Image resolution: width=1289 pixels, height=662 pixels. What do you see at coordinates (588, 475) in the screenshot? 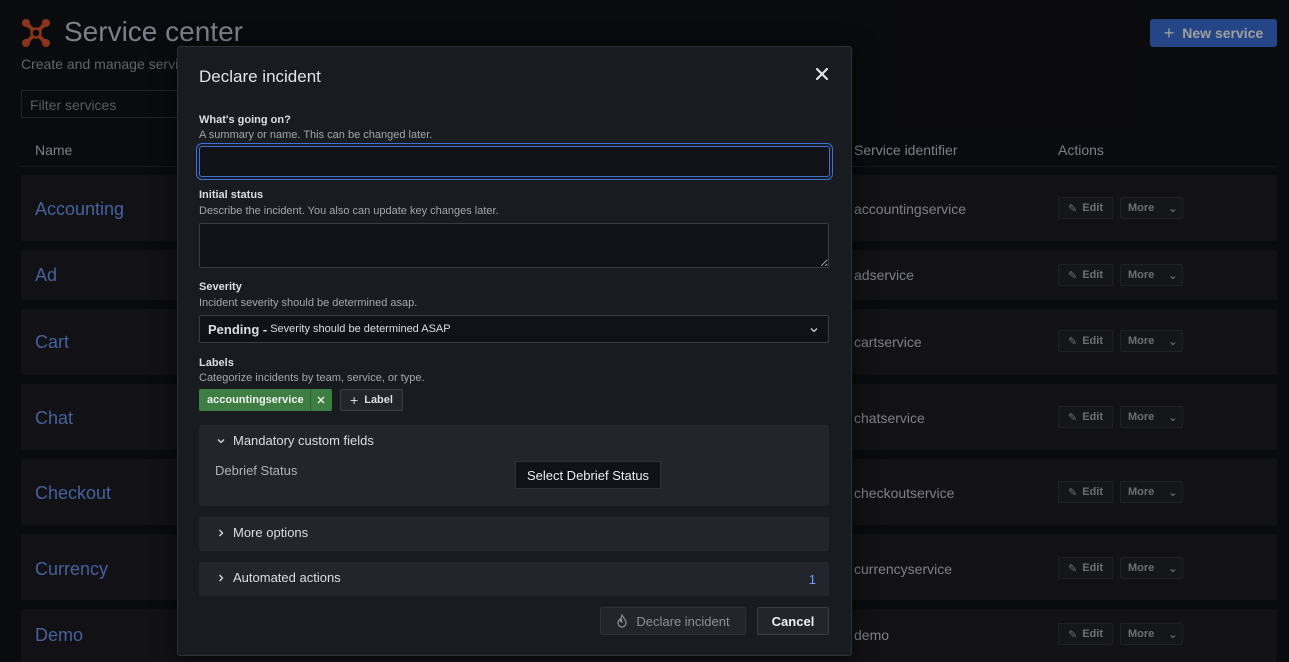
I see `select-debrief-status-button: Select Debrief Status` at bounding box center [588, 475].